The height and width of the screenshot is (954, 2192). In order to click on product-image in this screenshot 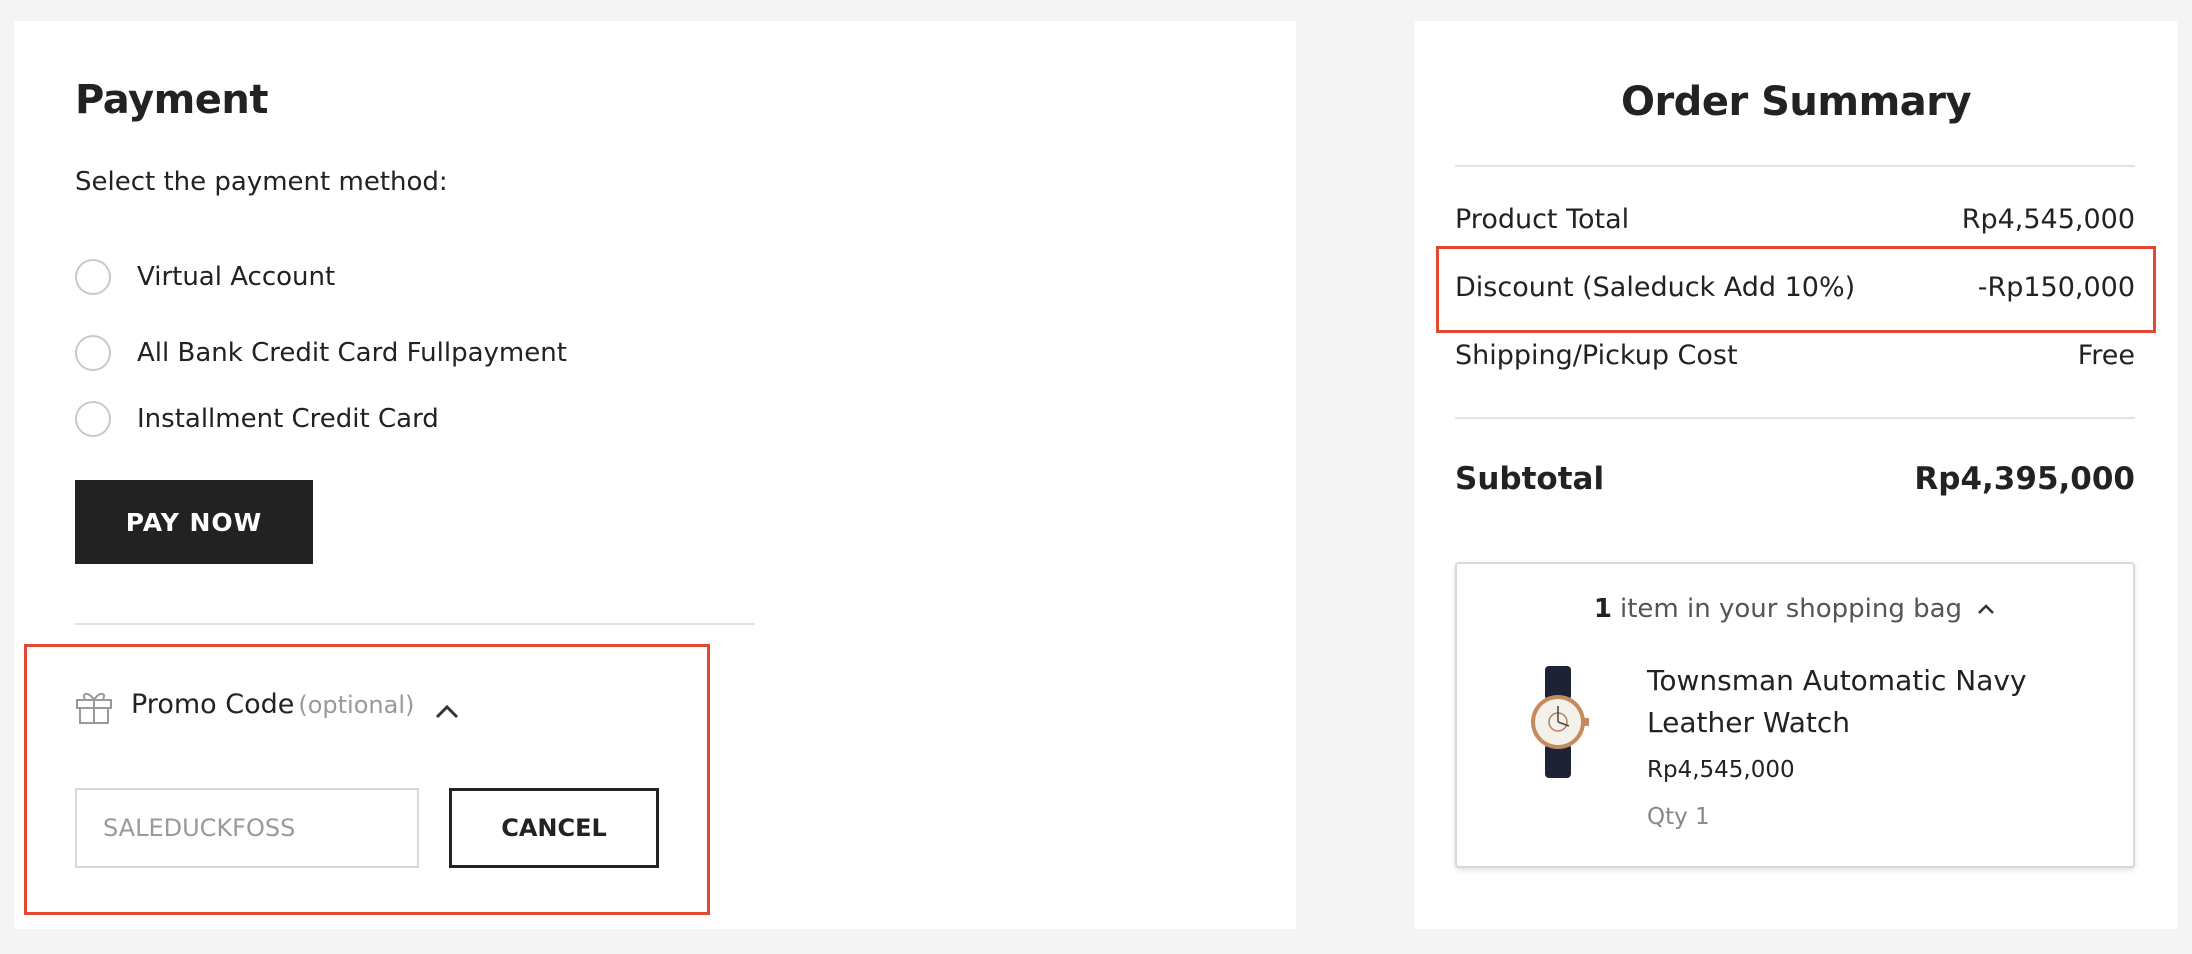, I will do `click(1560, 722)`.